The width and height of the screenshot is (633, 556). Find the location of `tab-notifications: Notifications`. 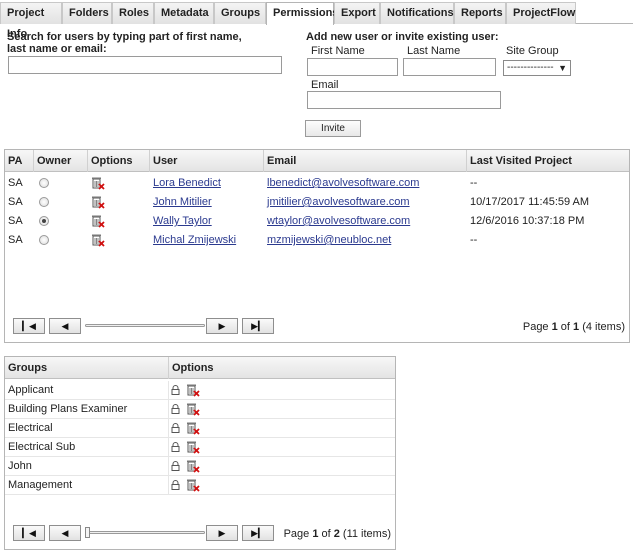

tab-notifications: Notifications is located at coordinates (417, 13).